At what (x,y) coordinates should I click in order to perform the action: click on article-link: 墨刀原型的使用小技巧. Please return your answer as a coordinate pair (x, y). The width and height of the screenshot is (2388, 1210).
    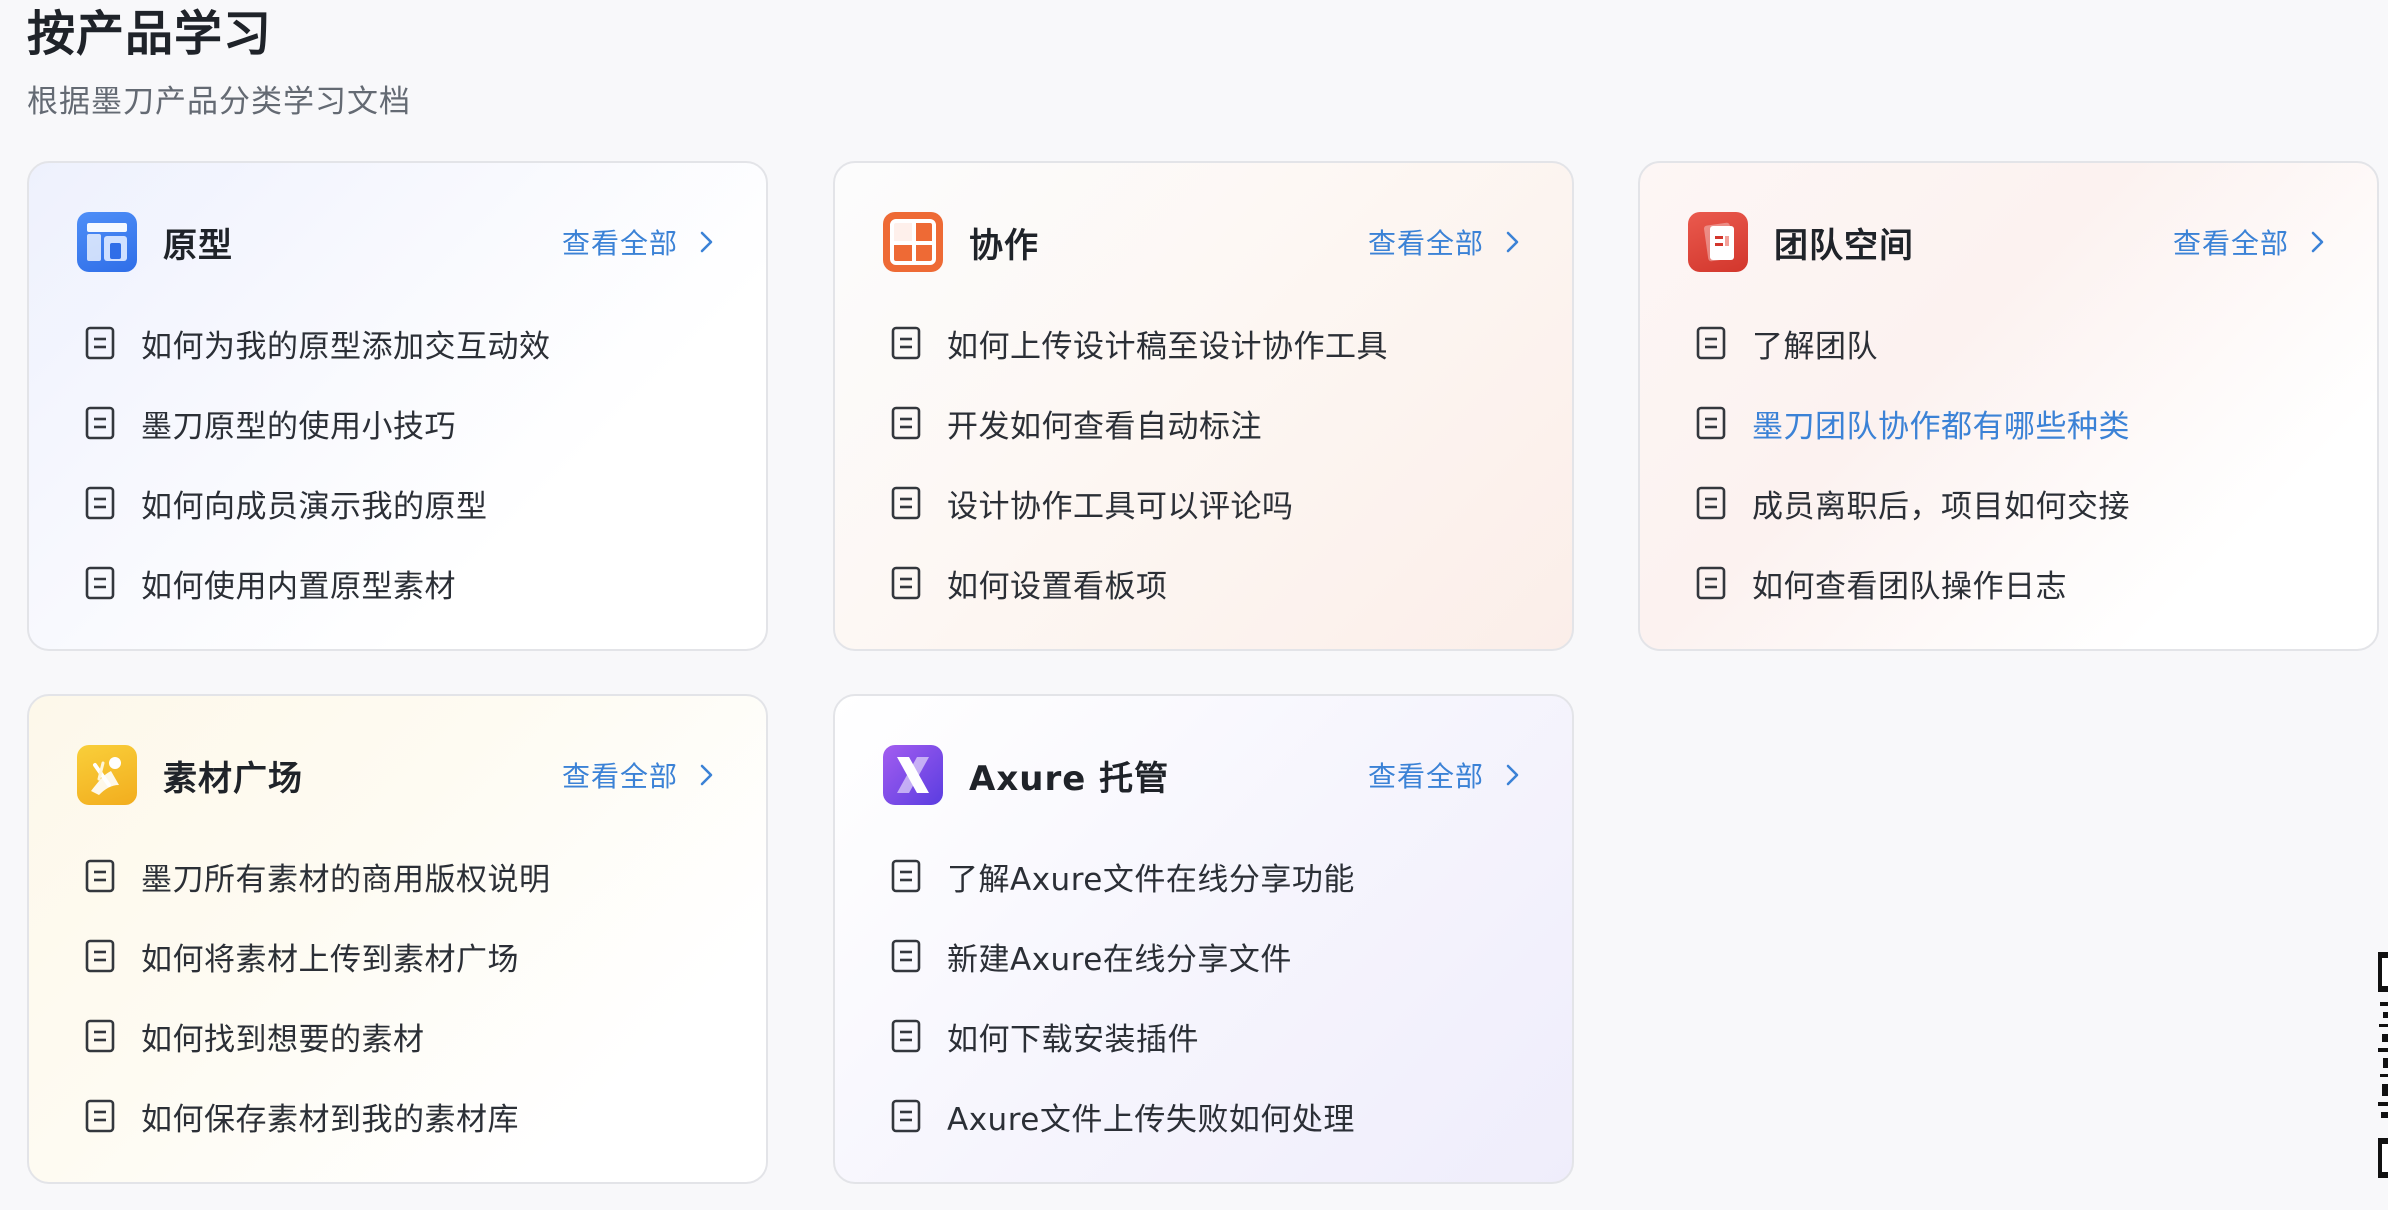
    Looking at the image, I should click on (405, 423).